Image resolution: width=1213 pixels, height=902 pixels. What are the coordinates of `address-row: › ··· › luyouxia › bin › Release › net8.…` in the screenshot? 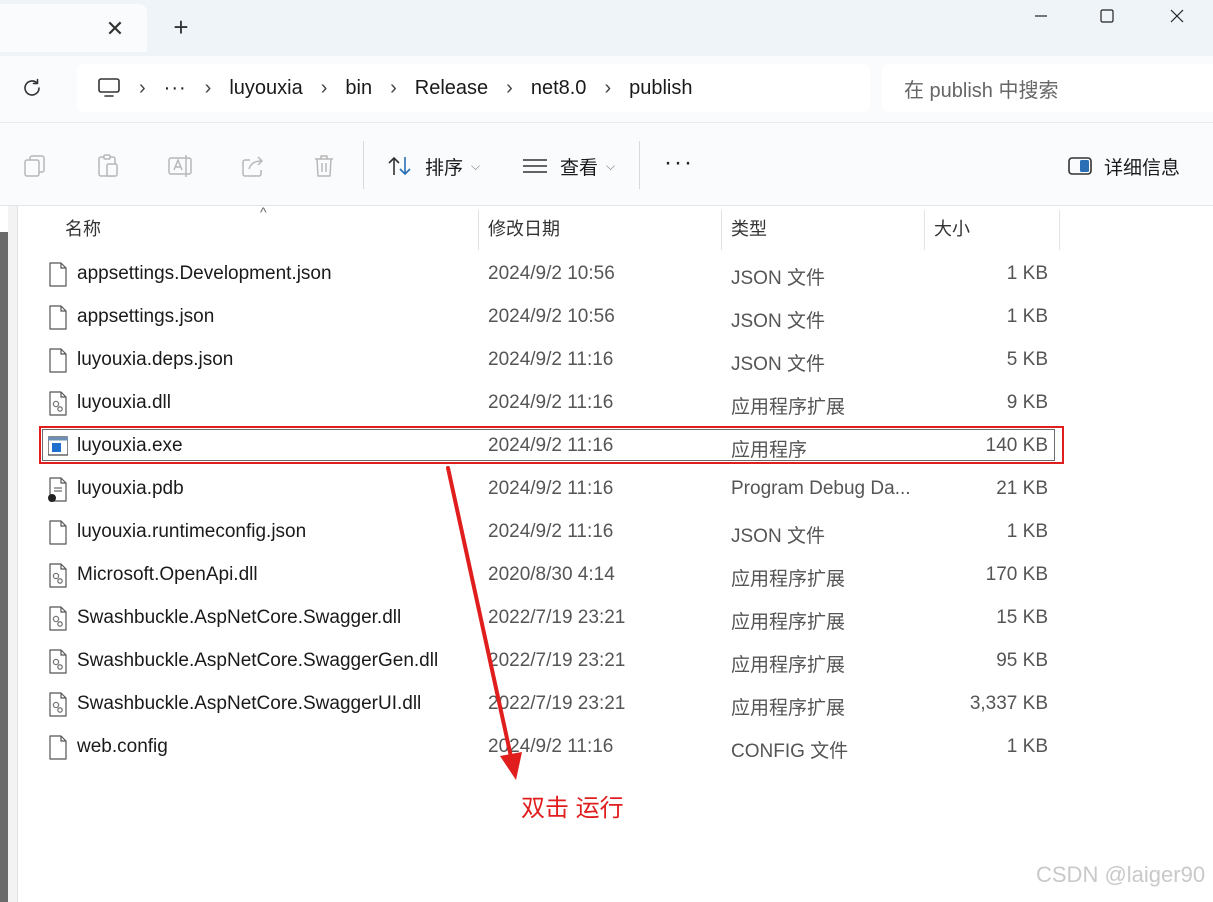 It's located at (606, 89).